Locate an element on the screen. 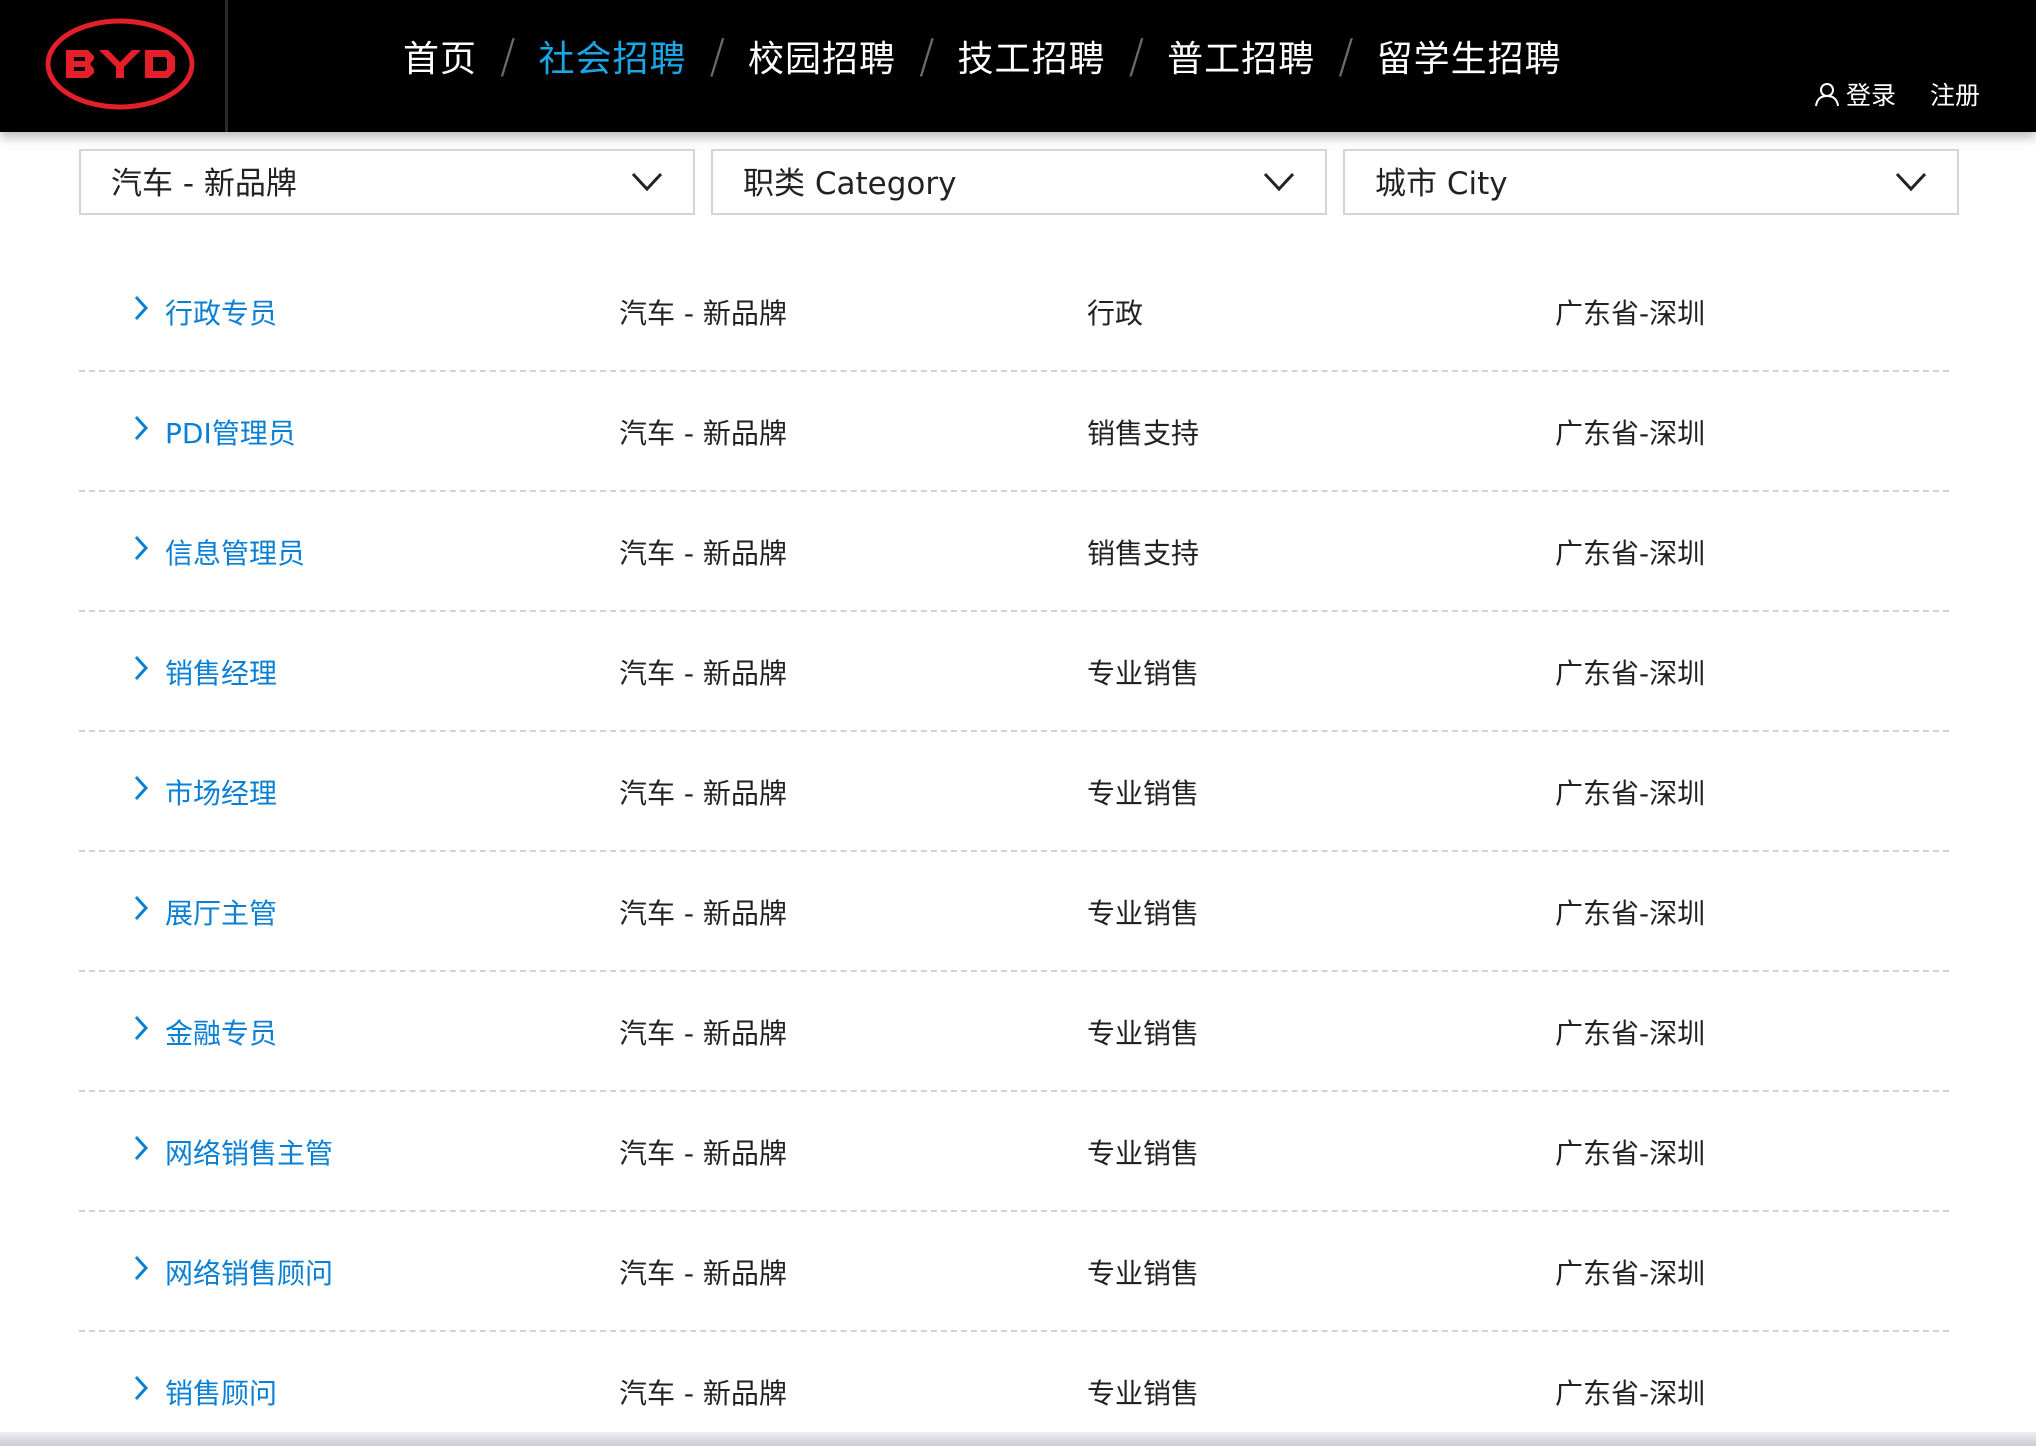 Image resolution: width=2036 pixels, height=1446 pixels. nav-item-worker-recruitment: 普工招聘 is located at coordinates (1241, 56).